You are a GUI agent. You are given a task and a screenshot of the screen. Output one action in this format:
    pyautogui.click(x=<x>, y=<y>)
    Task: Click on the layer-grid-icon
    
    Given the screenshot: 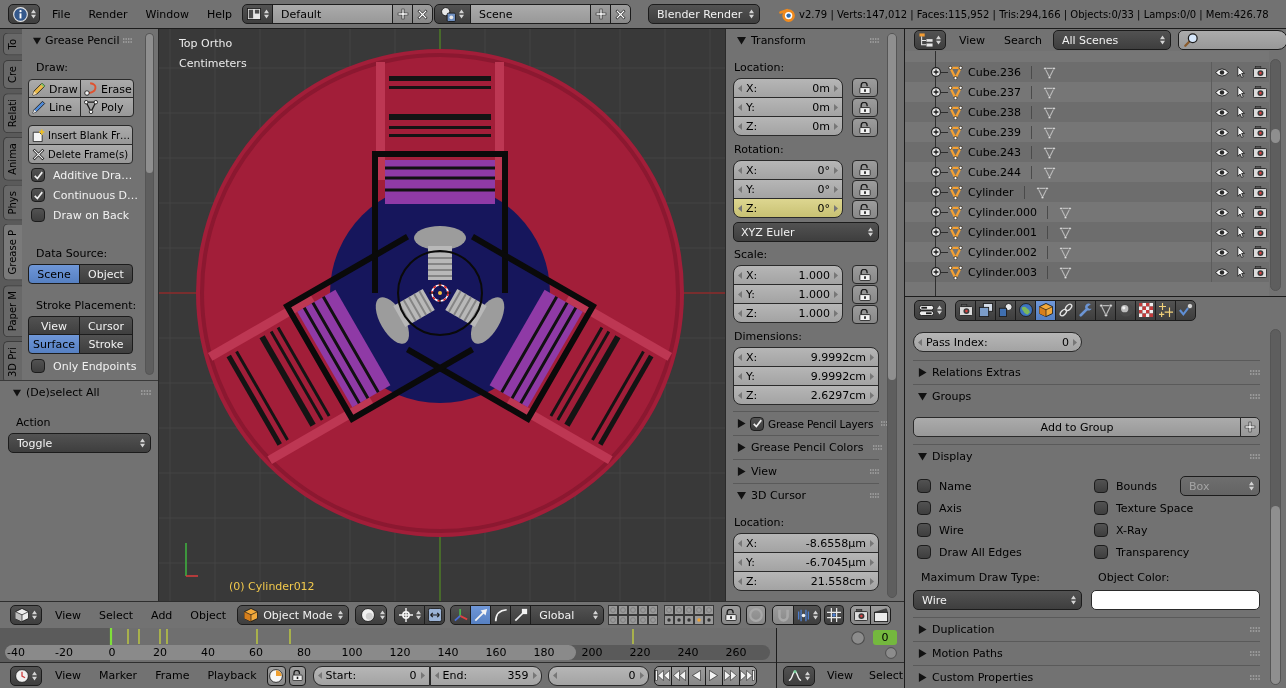 What is the action you would take?
    pyautogui.click(x=633, y=615)
    